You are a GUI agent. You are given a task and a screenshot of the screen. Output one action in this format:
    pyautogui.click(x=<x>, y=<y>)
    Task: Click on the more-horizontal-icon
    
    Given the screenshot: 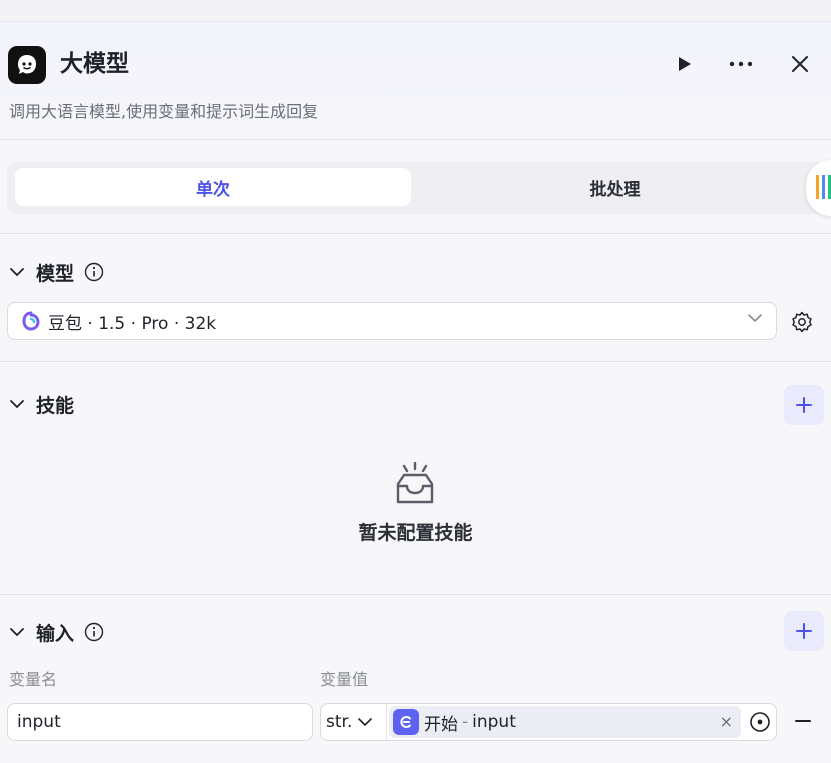 What is the action you would take?
    pyautogui.click(x=741, y=64)
    